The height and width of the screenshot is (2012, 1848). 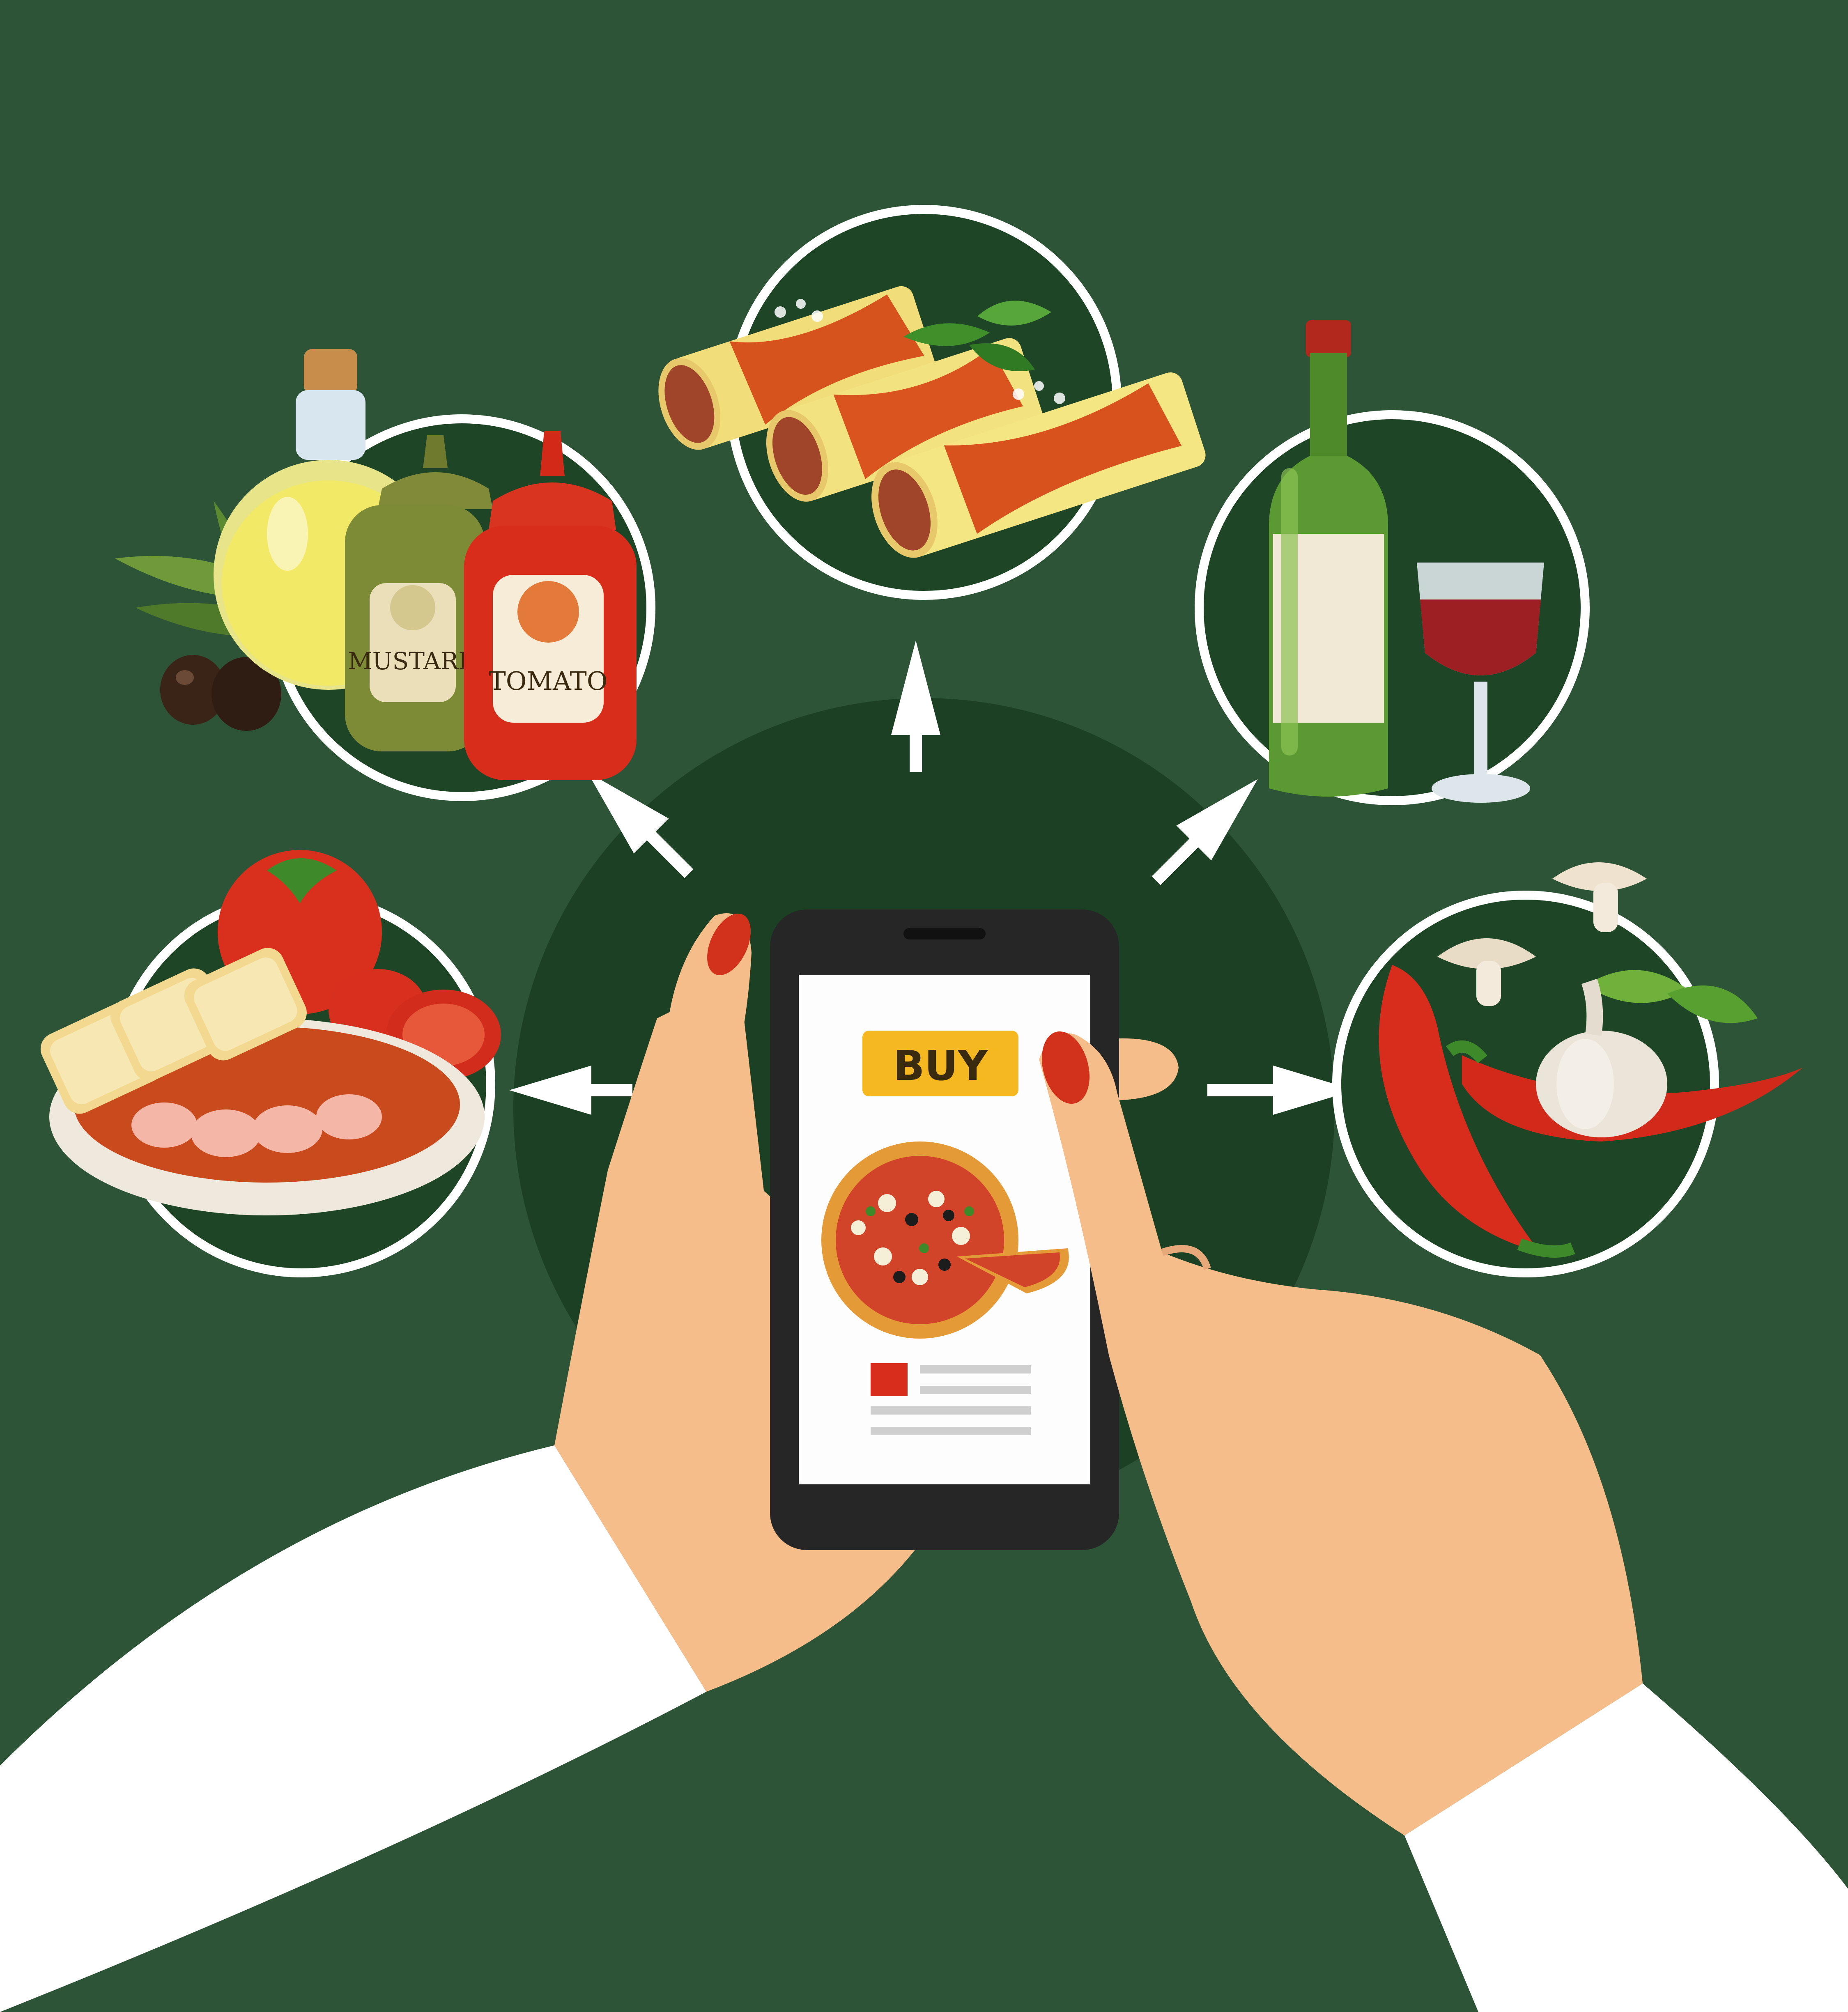 What do you see at coordinates (548, 681) in the screenshot?
I see `tomato-label: TOMATO` at bounding box center [548, 681].